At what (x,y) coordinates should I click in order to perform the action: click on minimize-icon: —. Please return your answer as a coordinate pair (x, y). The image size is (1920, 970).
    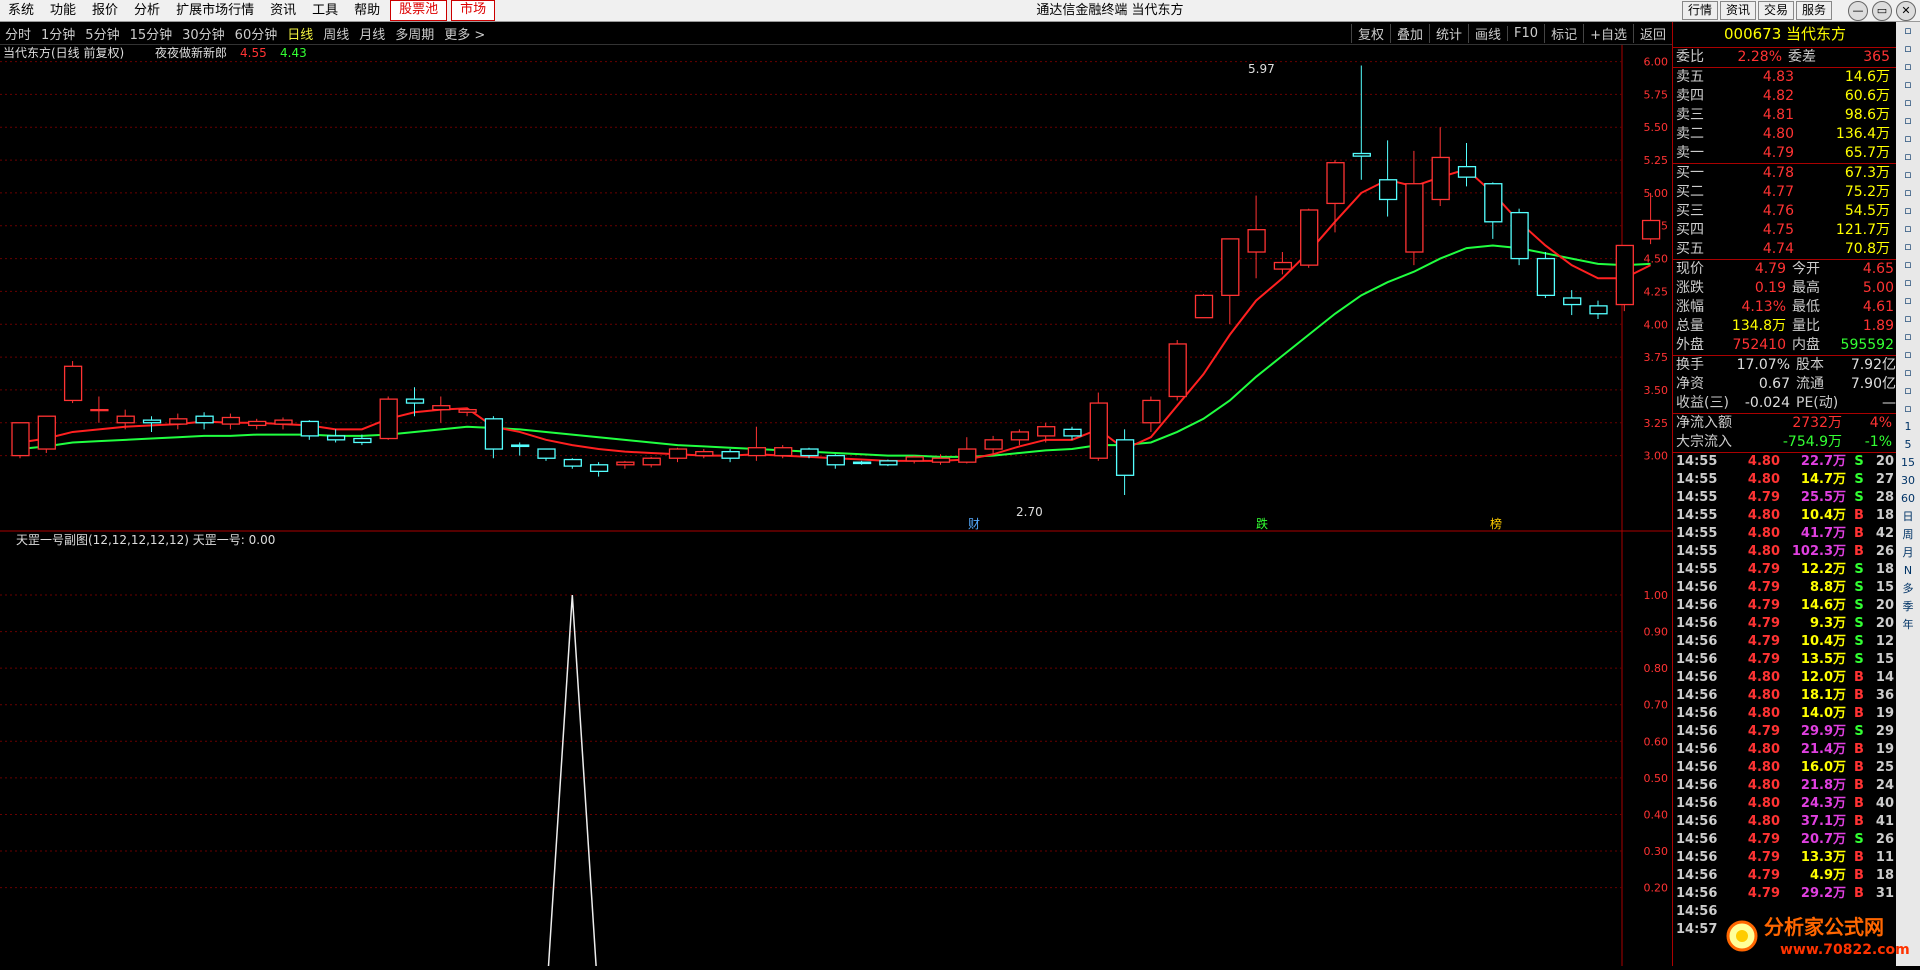
    Looking at the image, I should click on (1858, 11).